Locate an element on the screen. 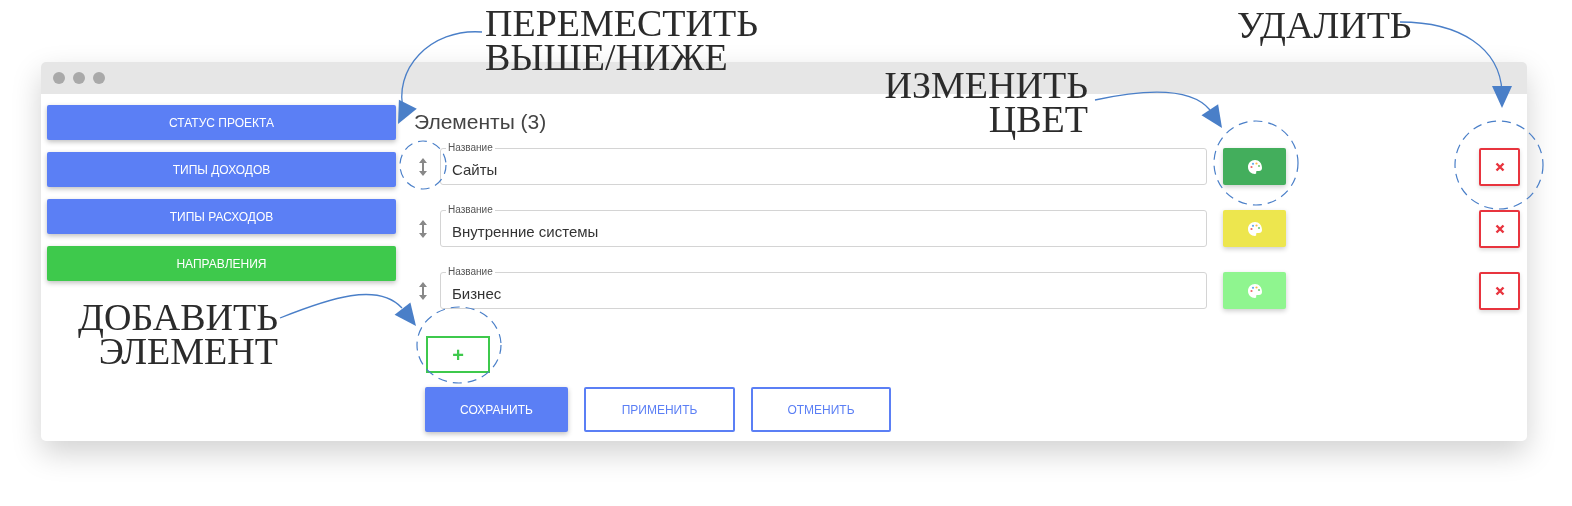 This screenshot has height=506, width=1572. section-heading: Элементы (3) is located at coordinates (480, 122).